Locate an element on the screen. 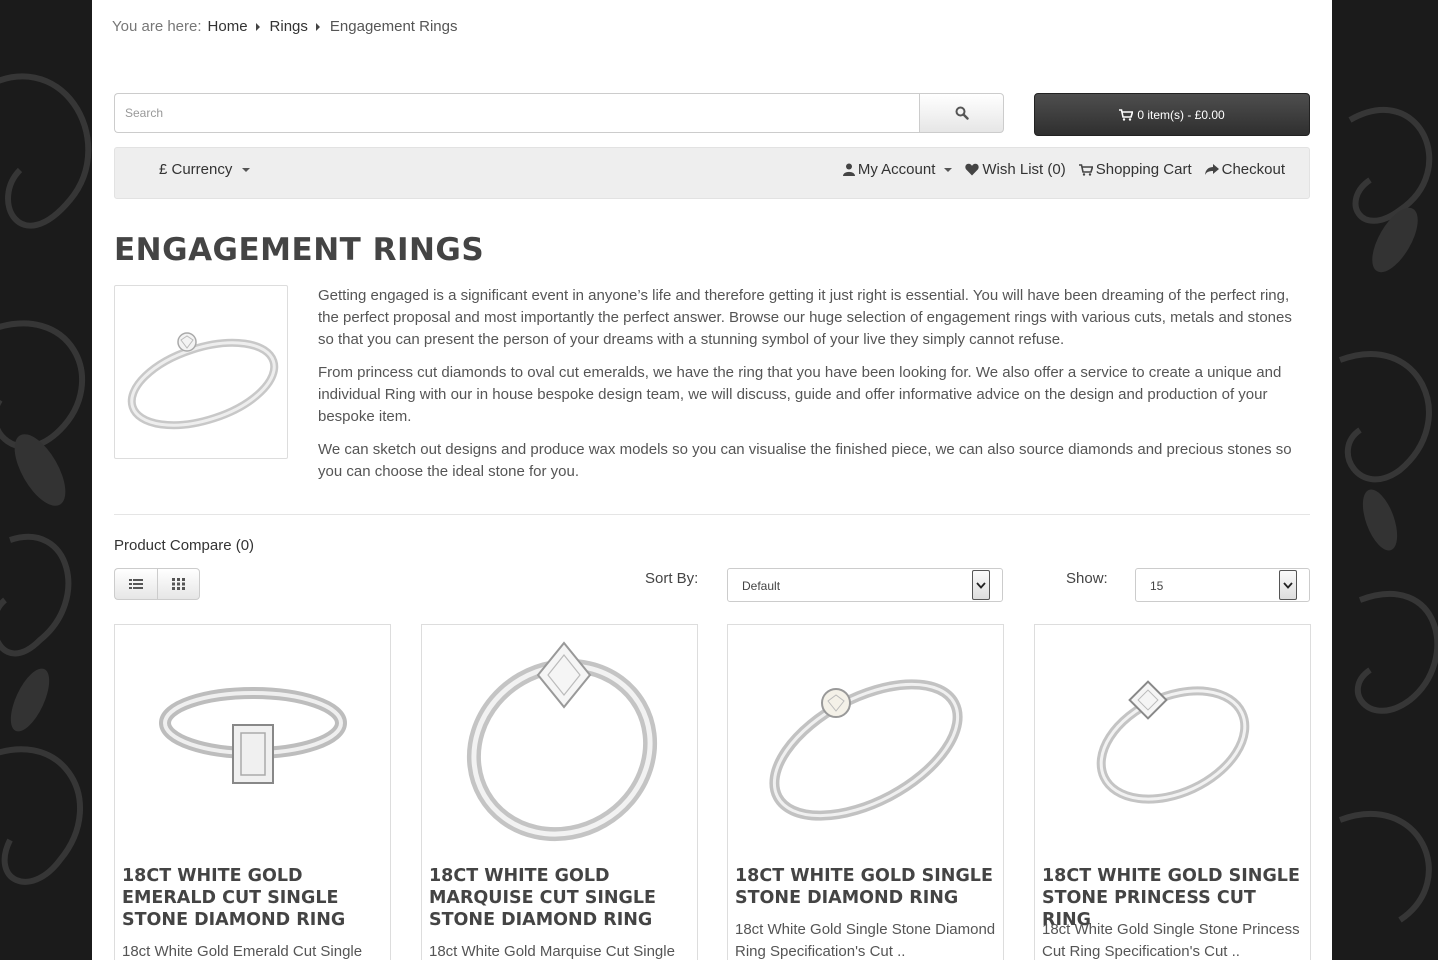 This screenshot has height=960, width=1438. search-bar is located at coordinates (559, 113).